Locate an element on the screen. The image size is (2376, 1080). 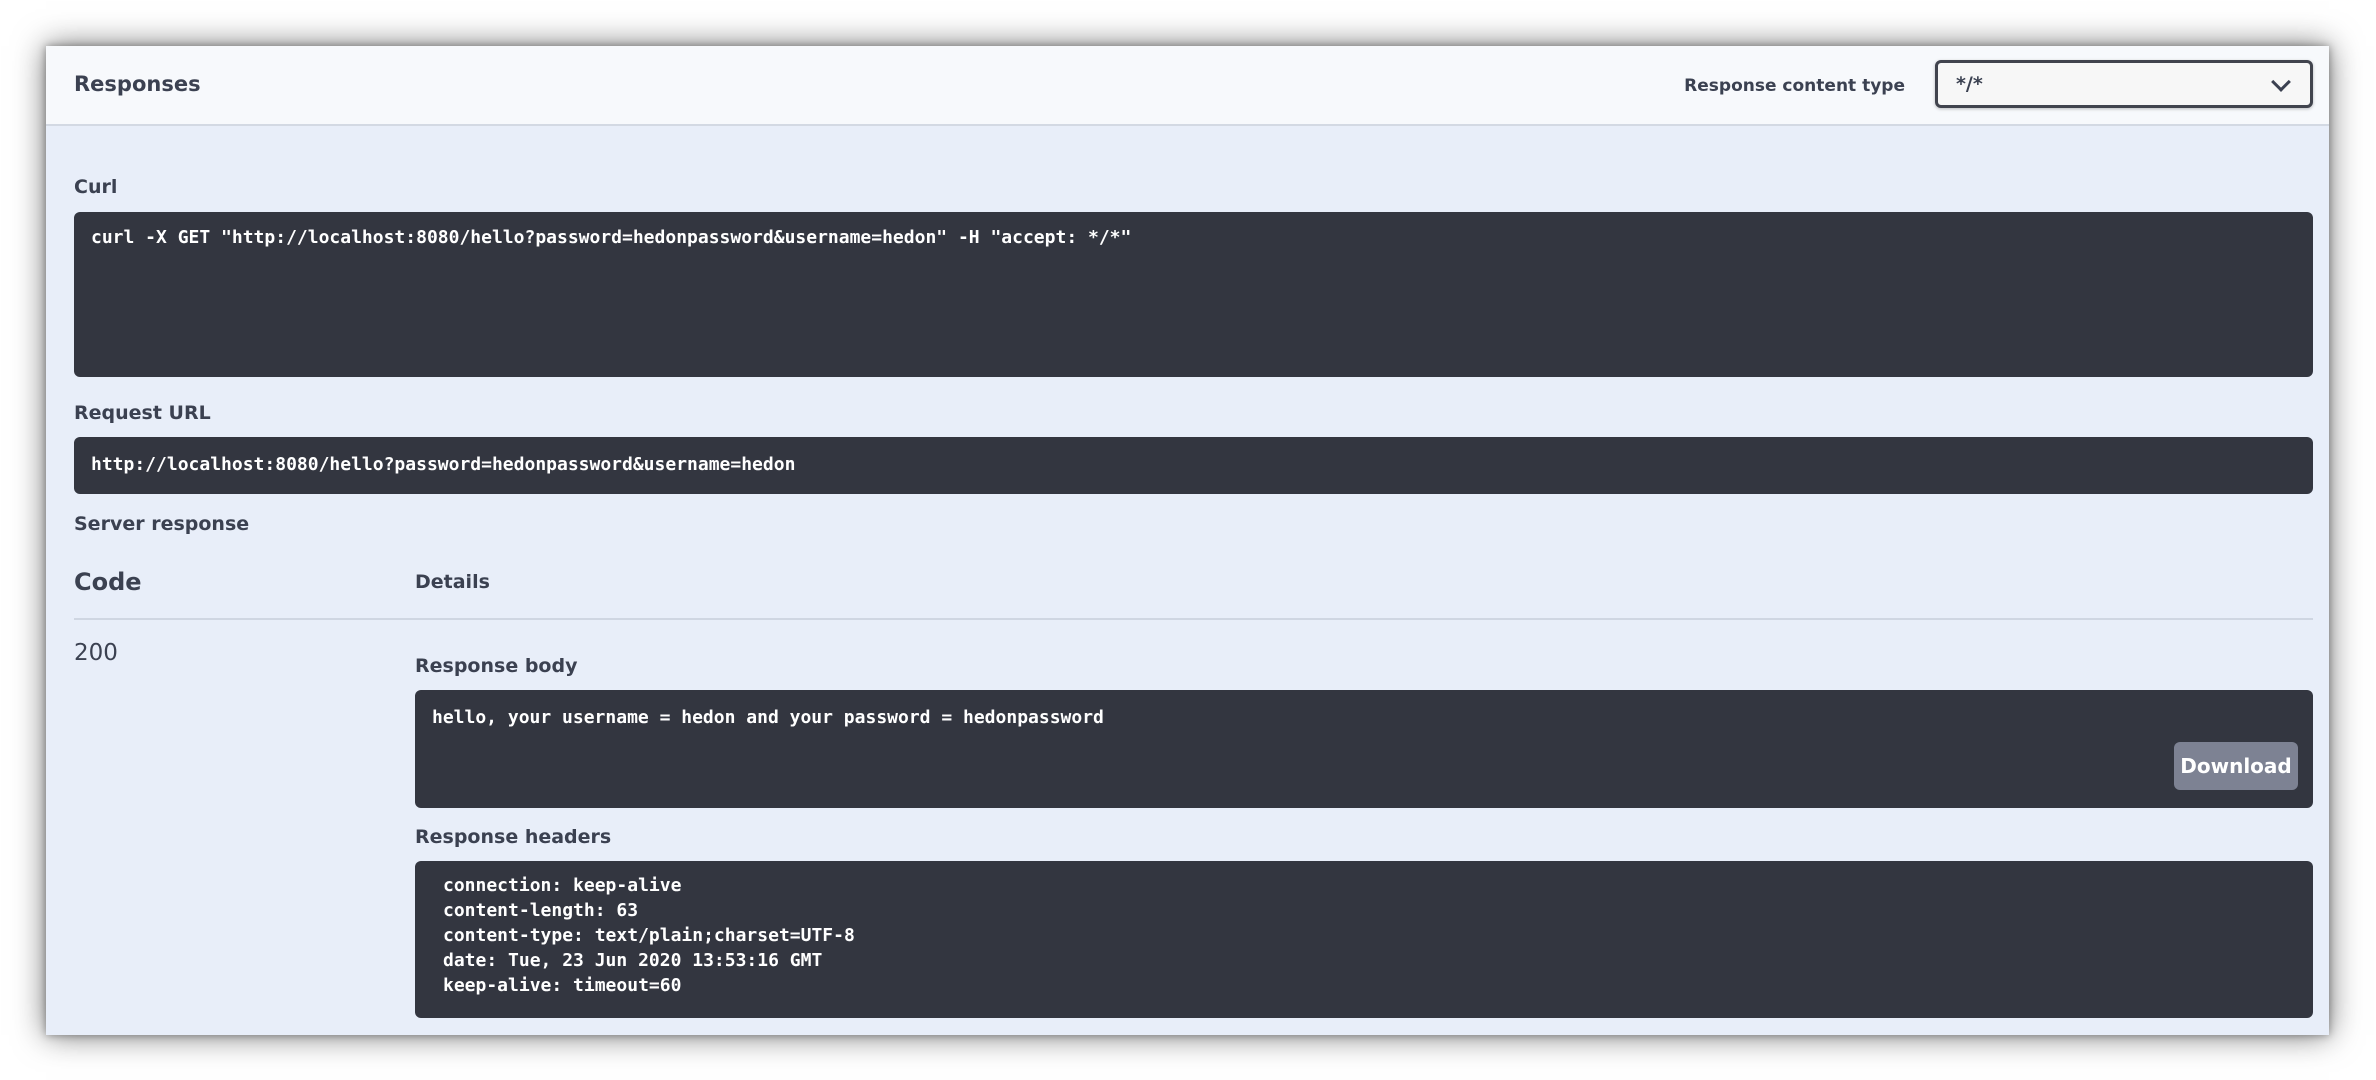
response-header-line: content-length: 63 is located at coordinates (541, 910).